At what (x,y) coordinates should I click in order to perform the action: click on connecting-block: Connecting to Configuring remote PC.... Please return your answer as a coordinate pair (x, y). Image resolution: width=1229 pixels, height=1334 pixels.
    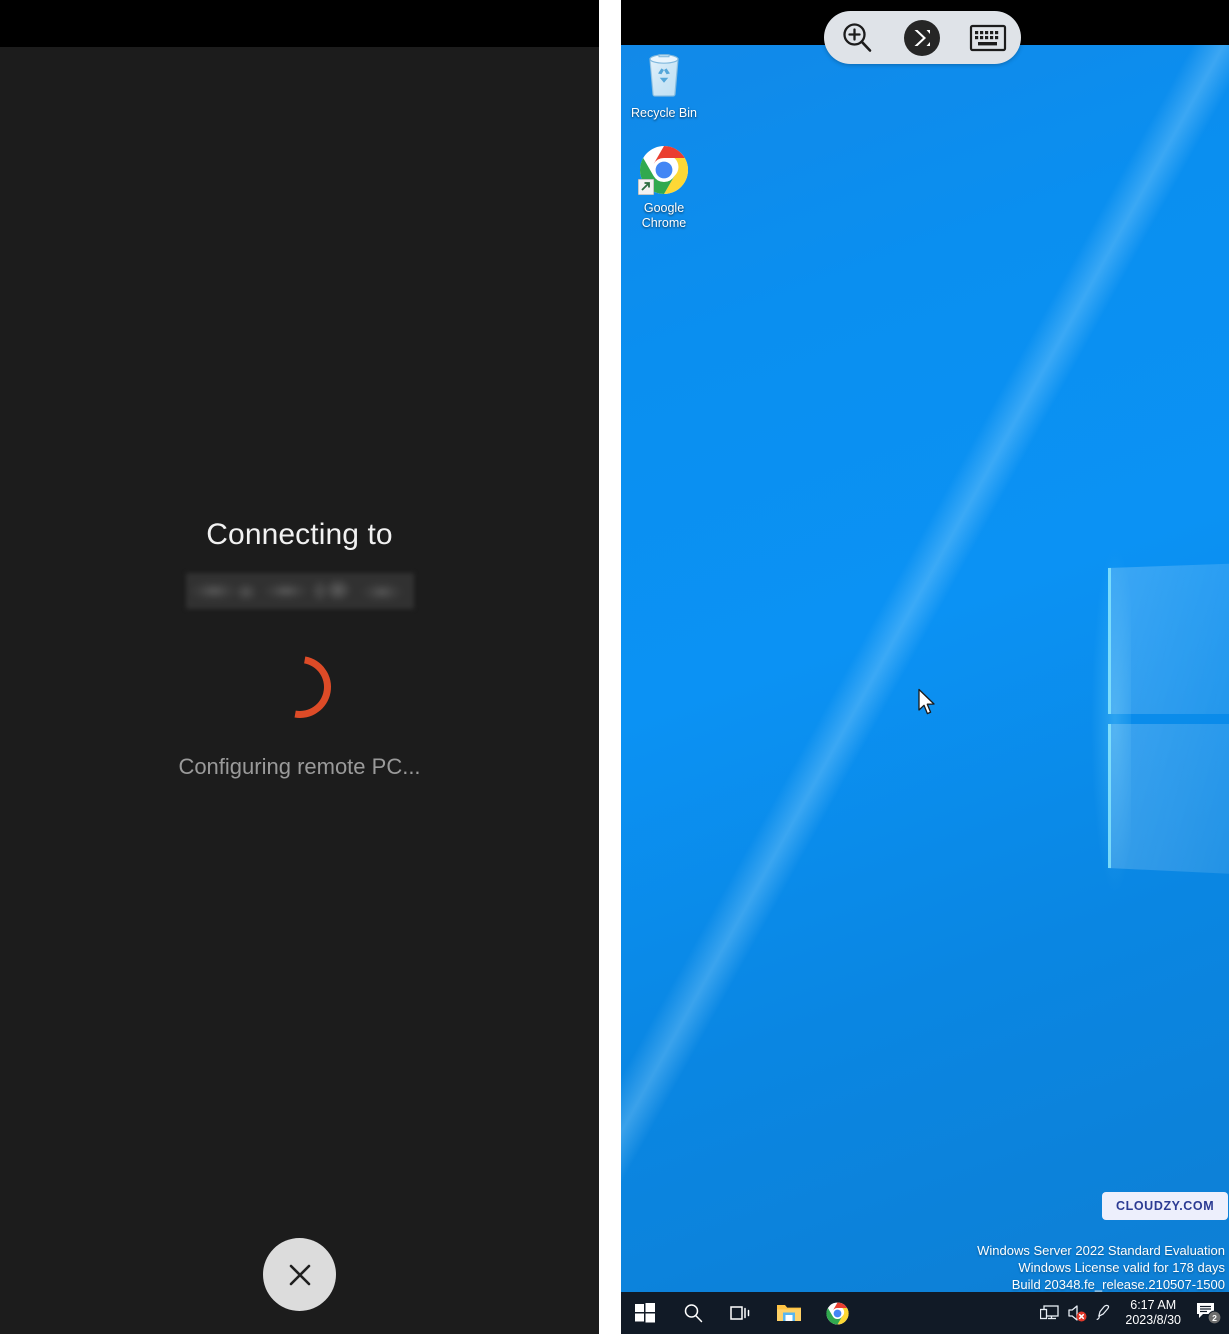
    Looking at the image, I should click on (299, 647).